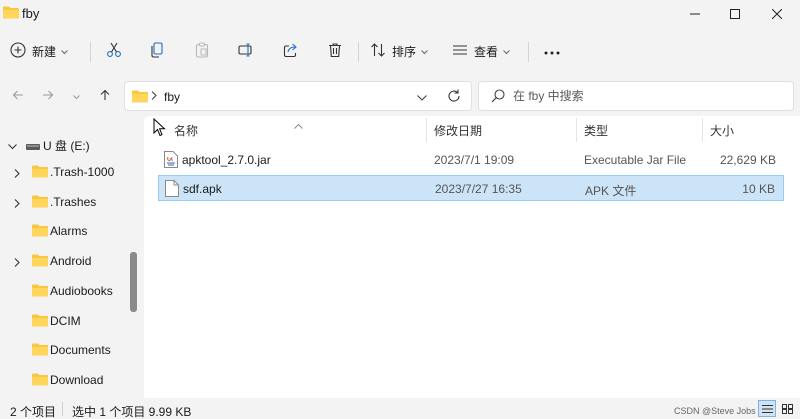 The height and width of the screenshot is (419, 800). What do you see at coordinates (73, 201) in the screenshot?
I see `sidebar-item-label: .Trashes` at bounding box center [73, 201].